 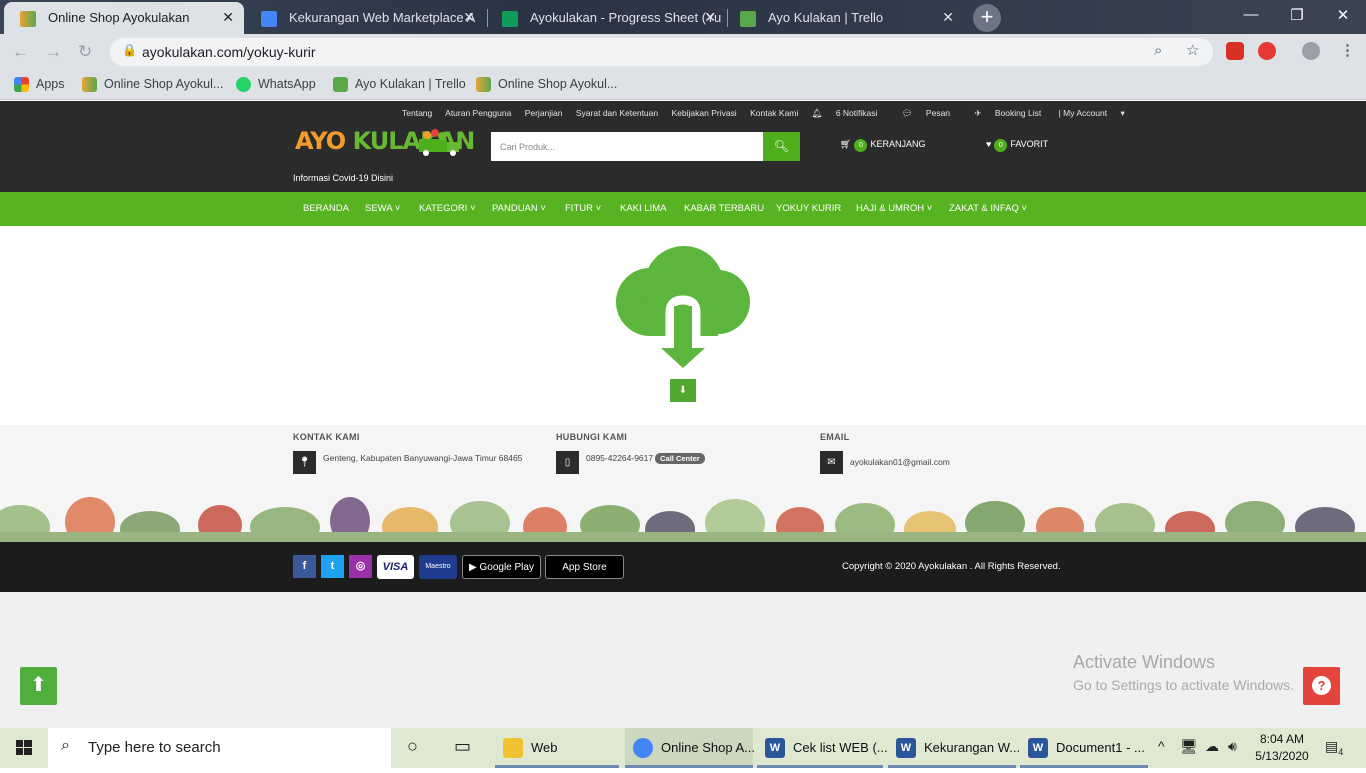 I want to click on restore-icon: ❐, so click(x=1297, y=15).